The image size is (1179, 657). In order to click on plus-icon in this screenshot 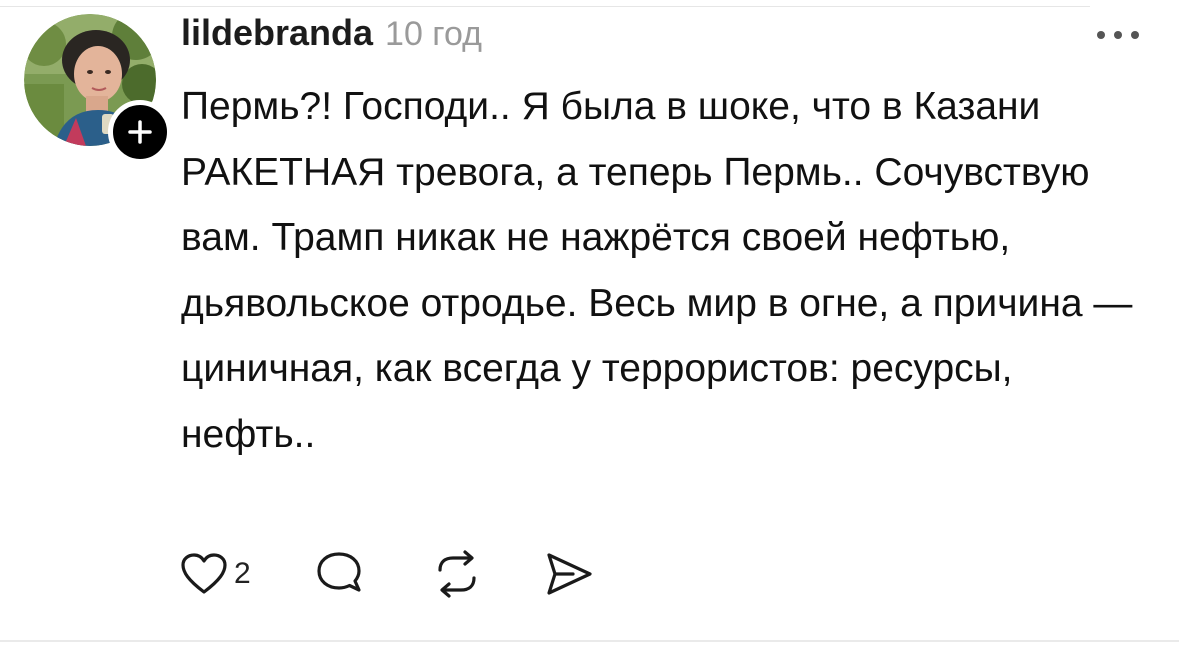, I will do `click(140, 132)`.